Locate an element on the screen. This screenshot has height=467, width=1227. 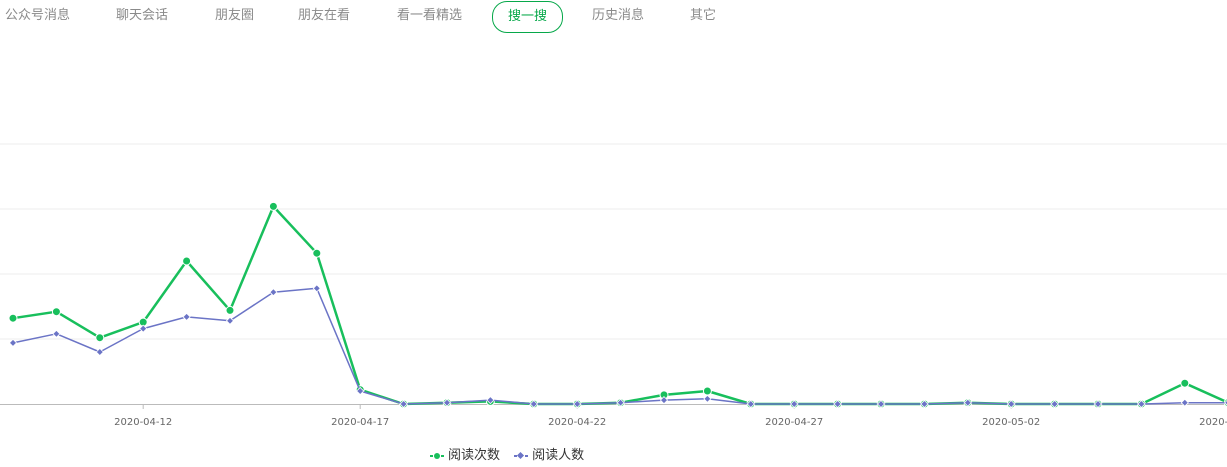
legend-item-read-count: 阅读次数 is located at coordinates (465, 453).